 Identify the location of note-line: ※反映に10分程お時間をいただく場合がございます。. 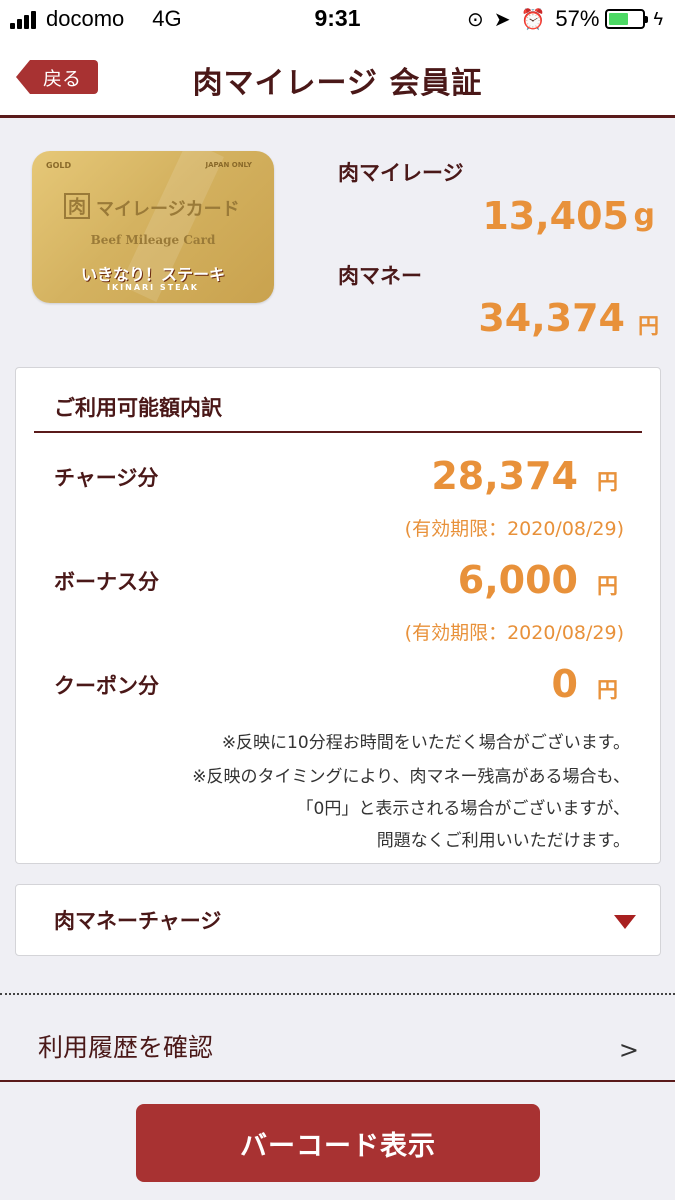
(425, 743).